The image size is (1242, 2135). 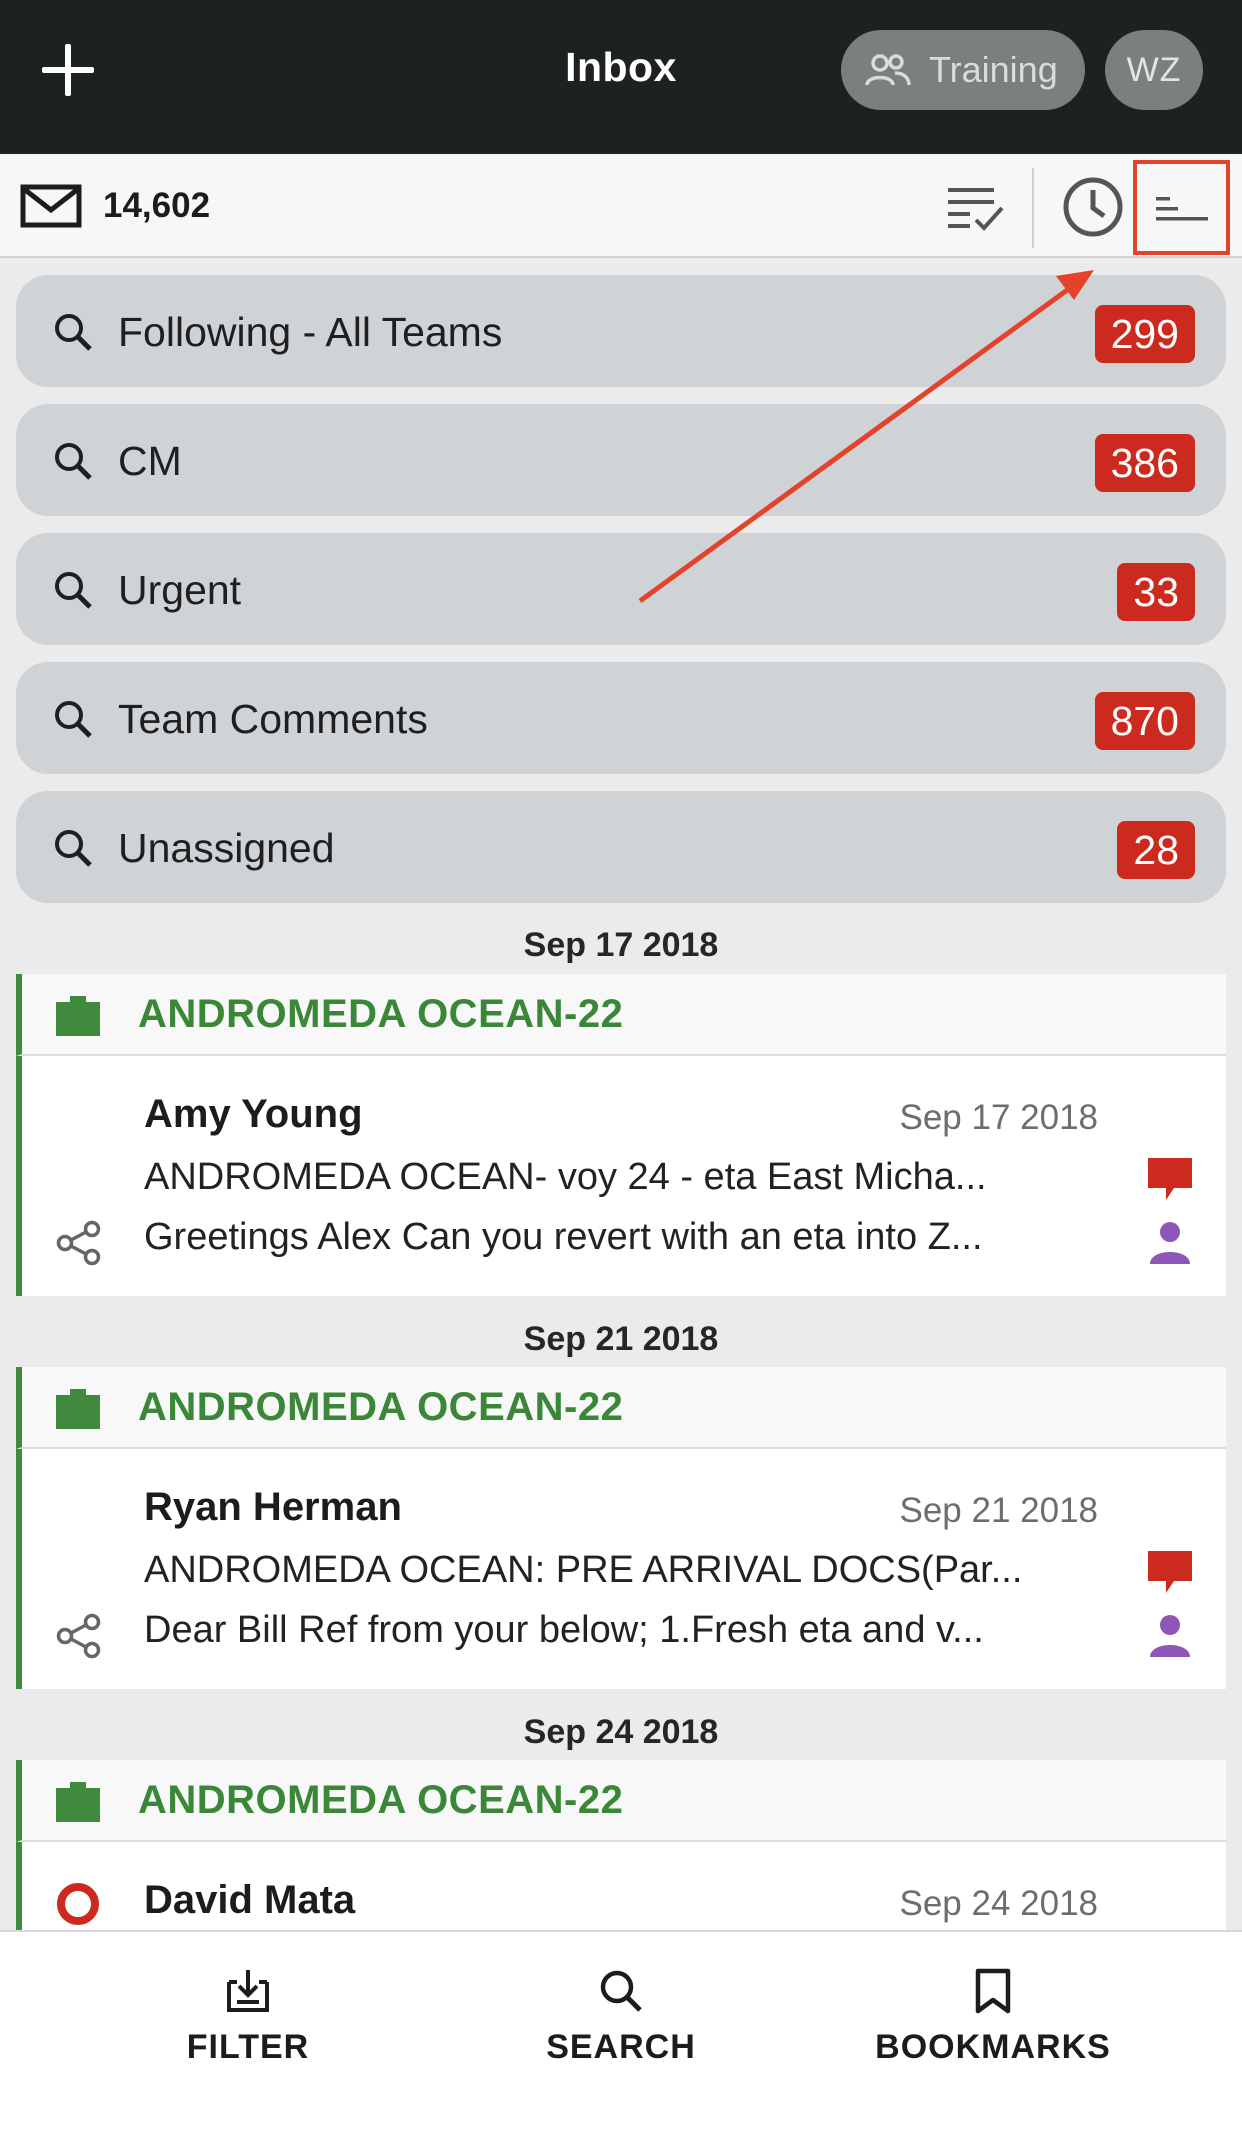 I want to click on mark-read-icon, so click(x=976, y=207).